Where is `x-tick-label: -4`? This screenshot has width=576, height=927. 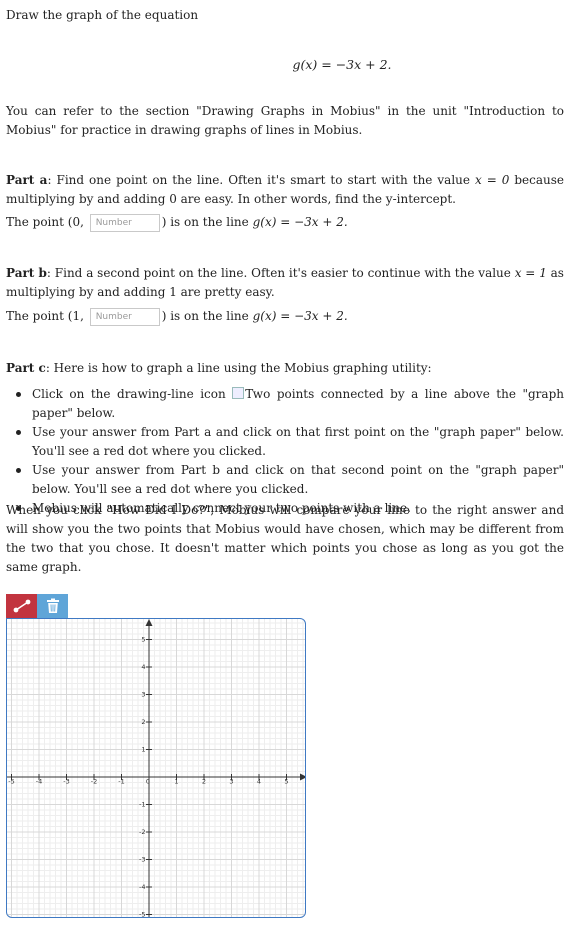
x-tick-label: -4 is located at coordinates (39, 782).